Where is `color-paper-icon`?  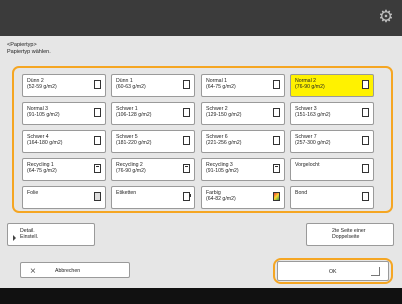 color-paper-icon is located at coordinates (276, 196).